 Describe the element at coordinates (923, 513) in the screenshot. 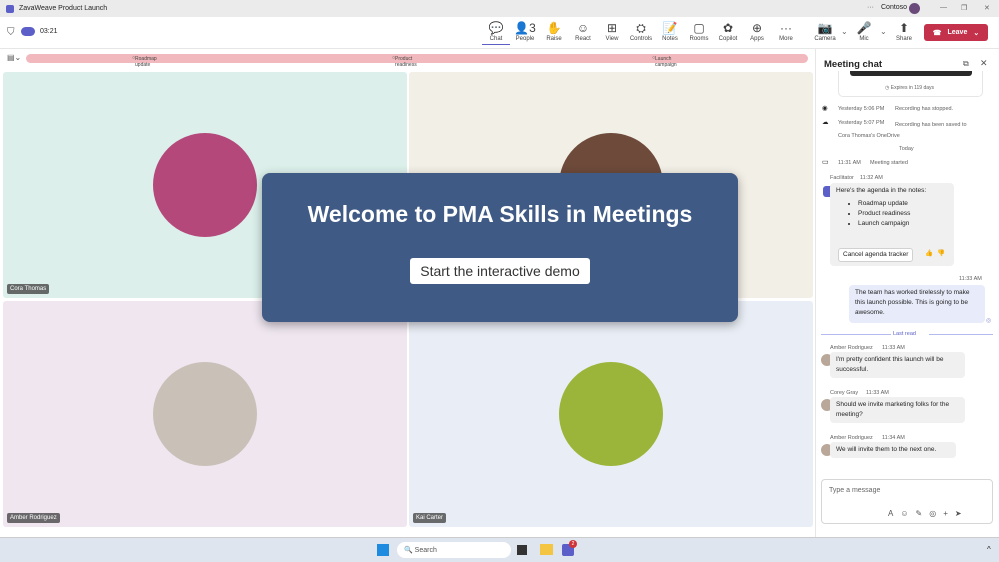

I see `copilot-compose-icon: ✎` at that location.